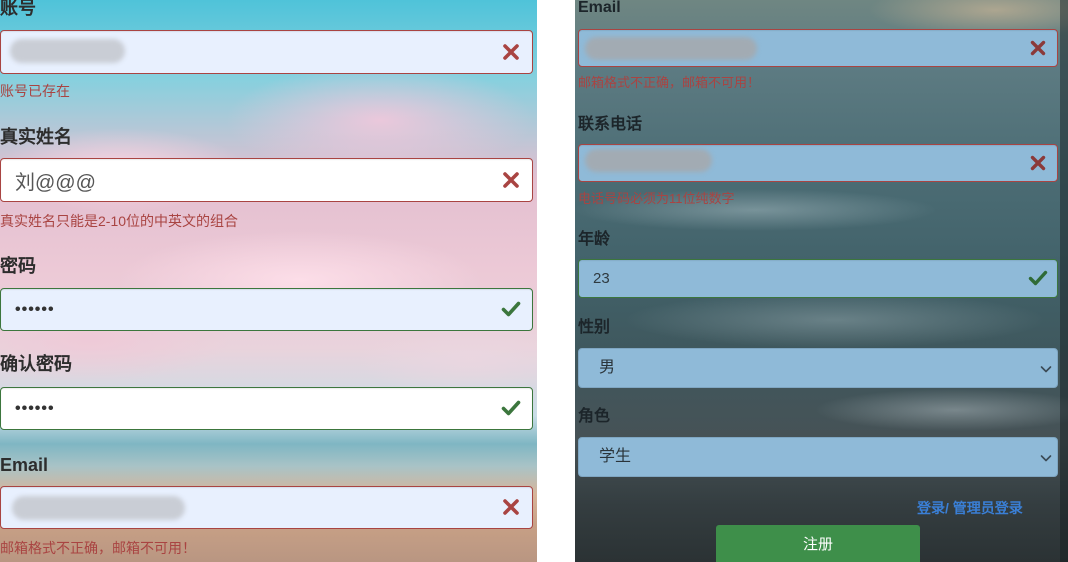 This screenshot has height=562, width=1068. Describe the element at coordinates (266, 408) in the screenshot. I see `confirm-password-input` at that location.